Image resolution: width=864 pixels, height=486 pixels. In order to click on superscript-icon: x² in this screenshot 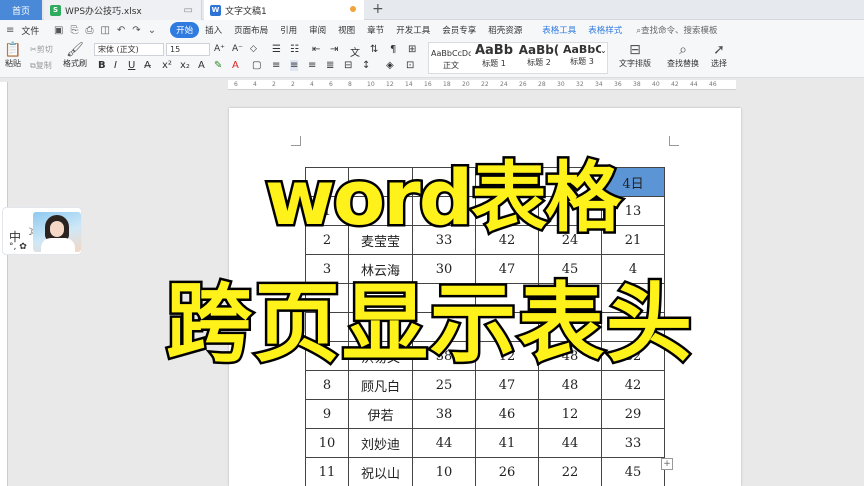, I will do `click(167, 65)`.